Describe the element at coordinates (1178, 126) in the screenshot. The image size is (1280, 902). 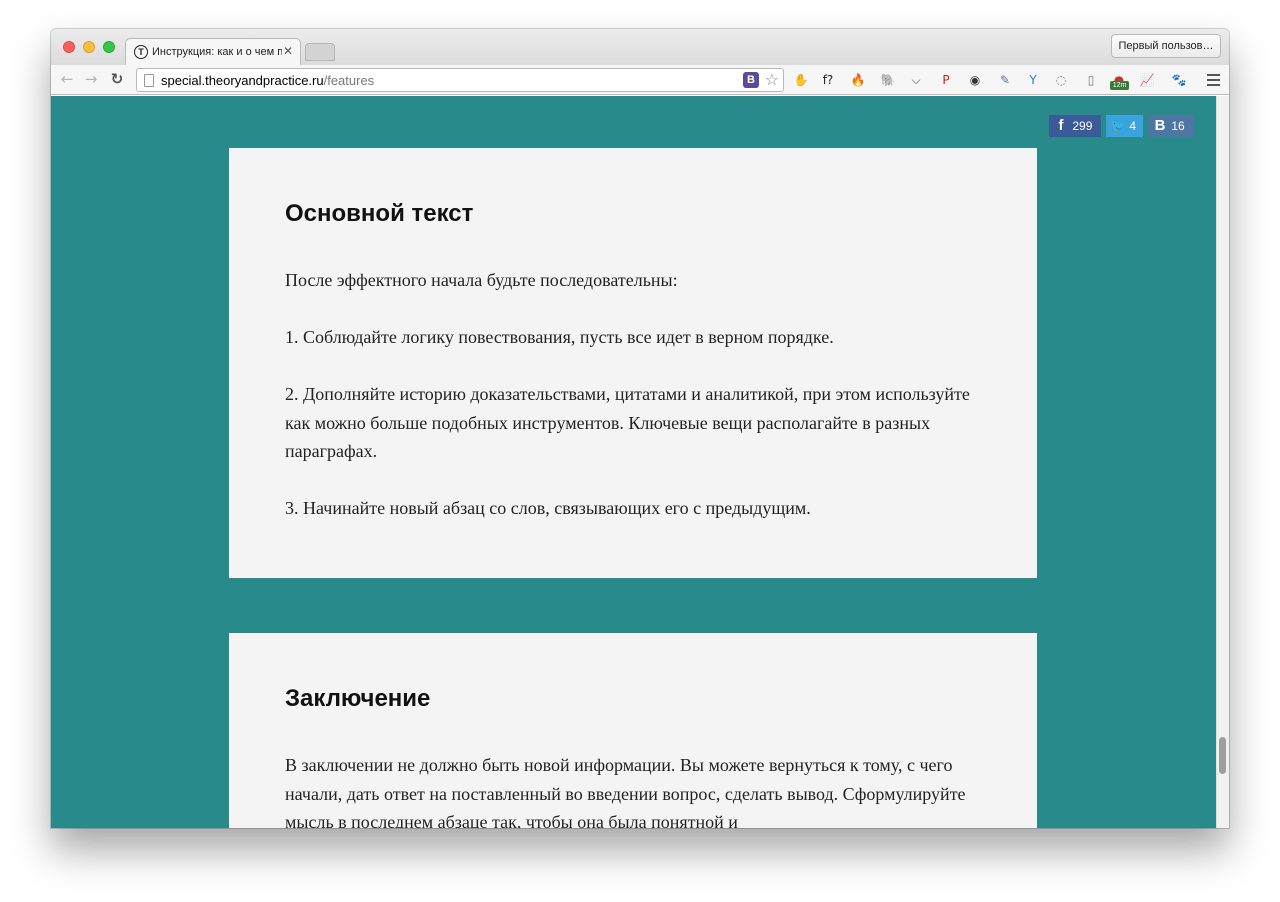
I see `vk-share-count: 16` at that location.